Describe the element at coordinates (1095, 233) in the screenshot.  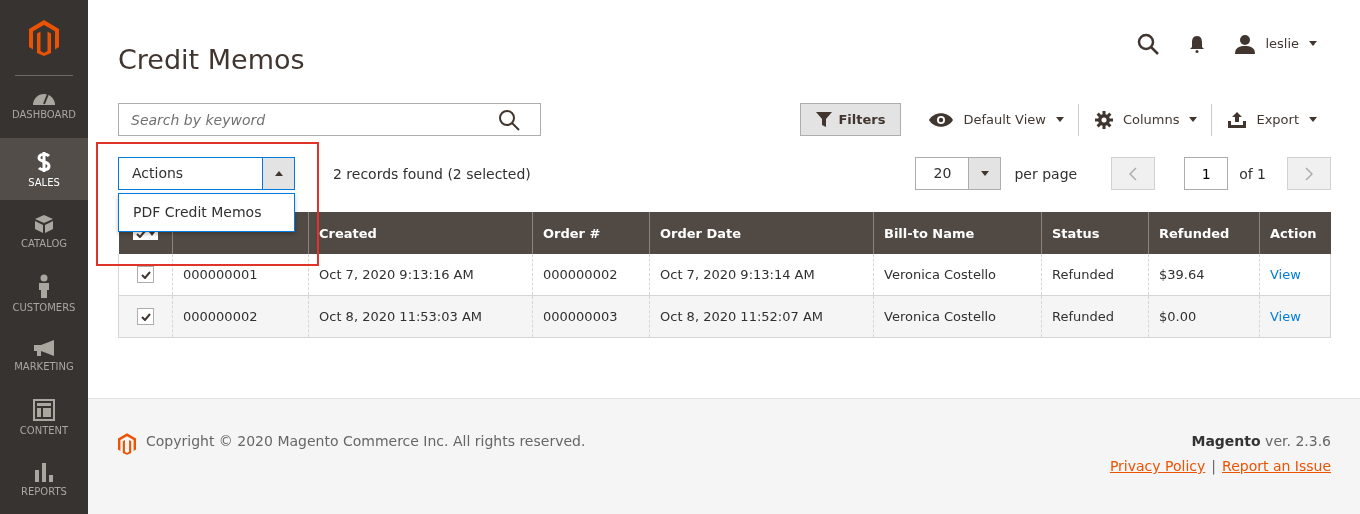
I see `column-header: Status` at that location.